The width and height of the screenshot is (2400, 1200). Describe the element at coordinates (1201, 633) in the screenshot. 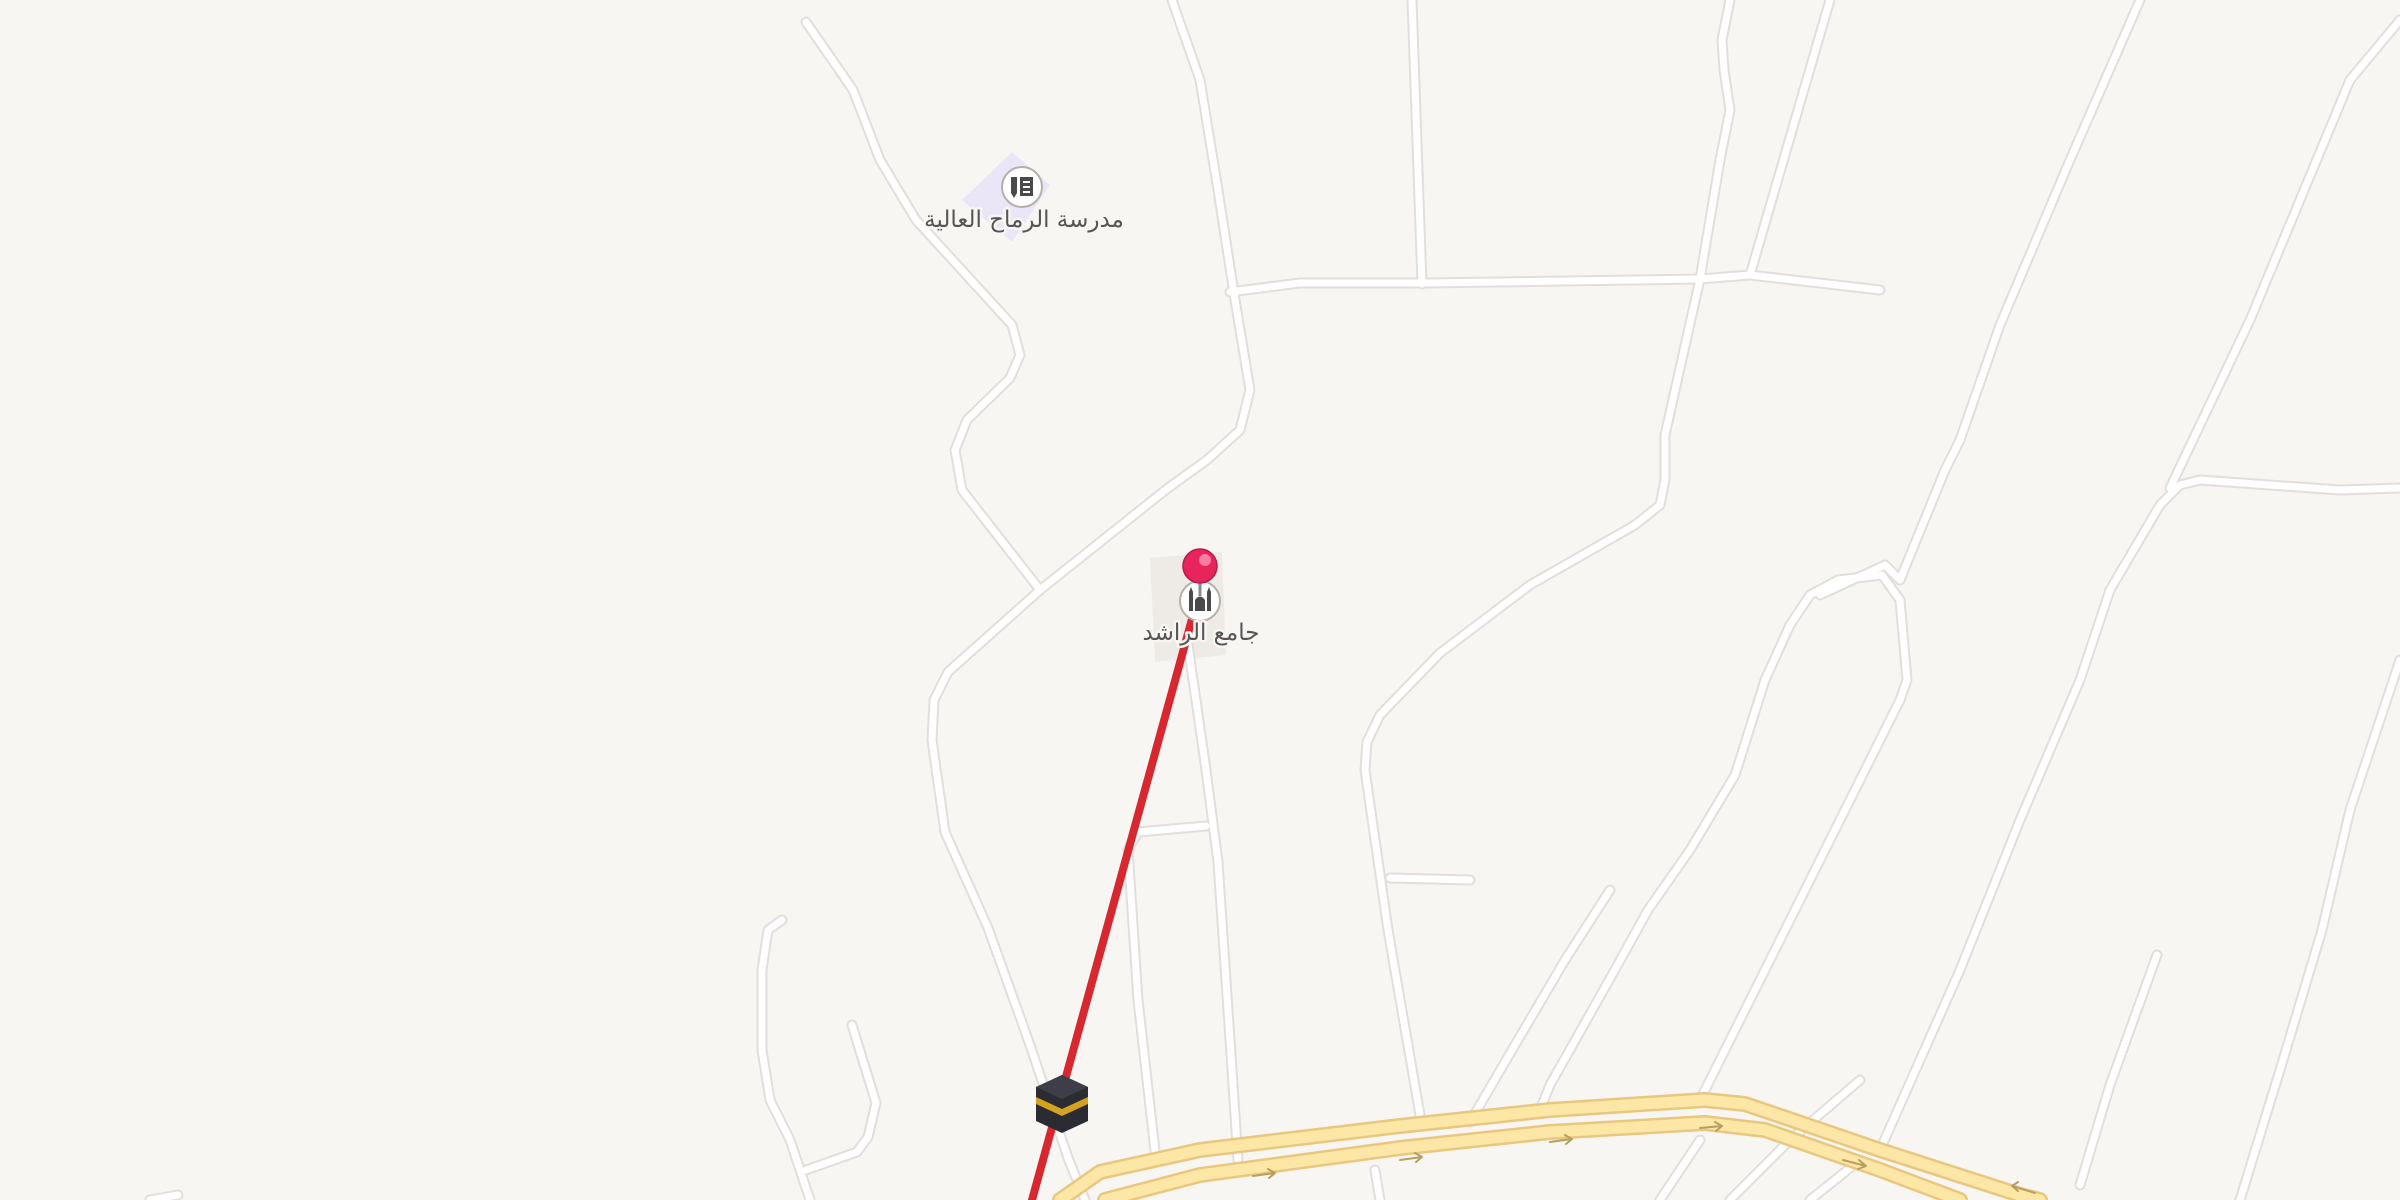

I see `poi-mosque-label: جامع الراشد` at that location.